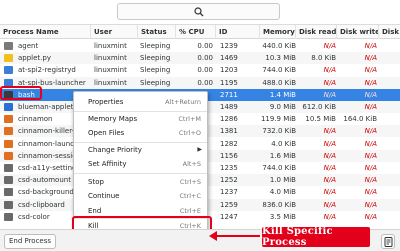 The height and width of the screenshot is (251, 400). Describe the element at coordinates (104, 196) in the screenshot. I see `menu-item-label: Continue` at that location.